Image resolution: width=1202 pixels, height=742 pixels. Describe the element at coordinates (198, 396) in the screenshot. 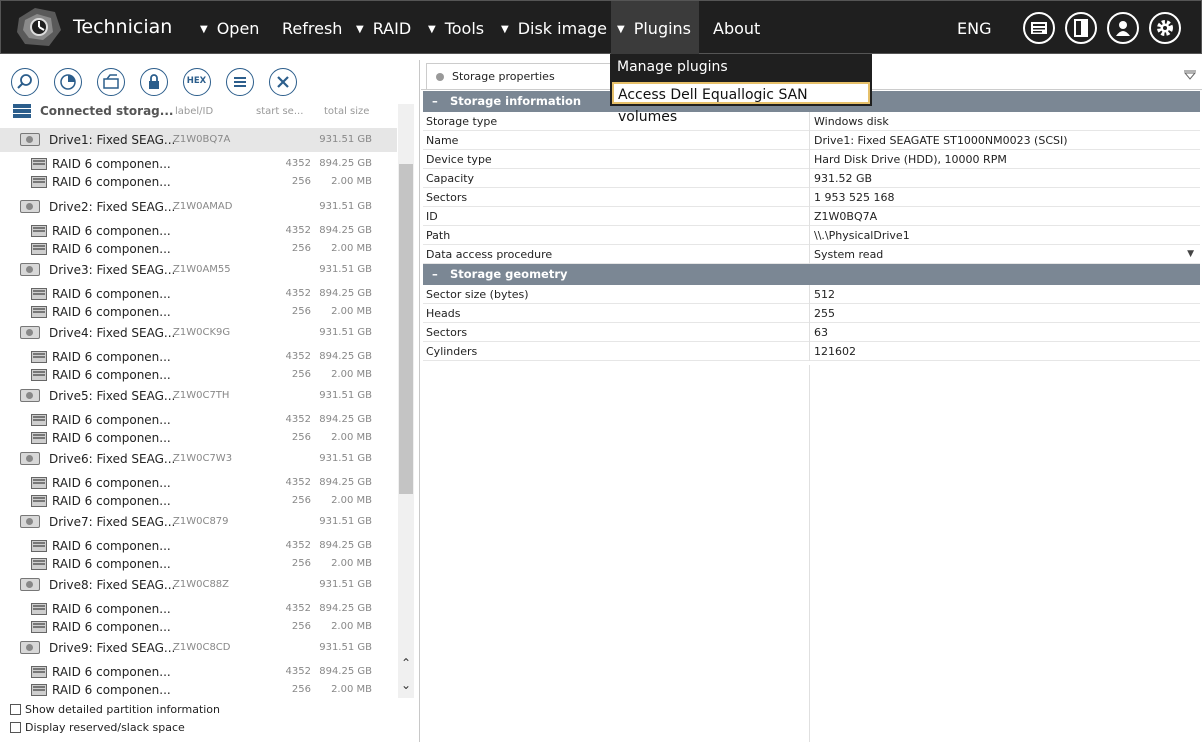

I see `tree-row-drive: Drive5: Fixed SEAG... Z1W0C7TH 931.51 GB` at that location.